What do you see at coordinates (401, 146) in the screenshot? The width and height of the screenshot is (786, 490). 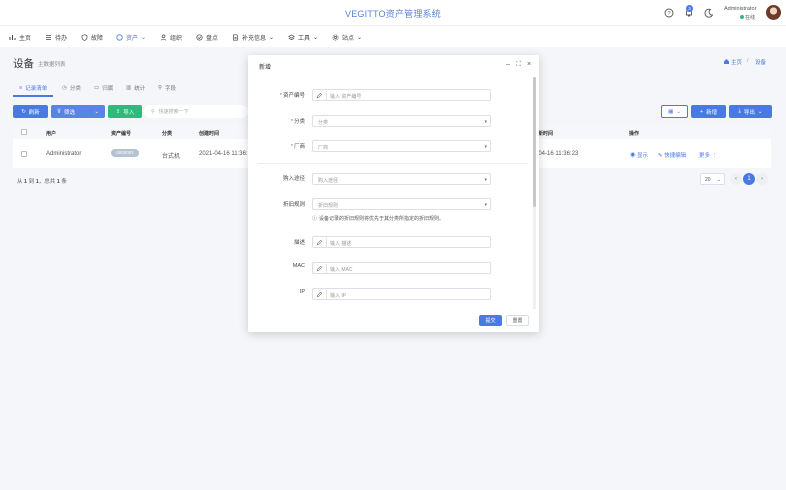 I see `vendor-select: 厂商 ▾` at bounding box center [401, 146].